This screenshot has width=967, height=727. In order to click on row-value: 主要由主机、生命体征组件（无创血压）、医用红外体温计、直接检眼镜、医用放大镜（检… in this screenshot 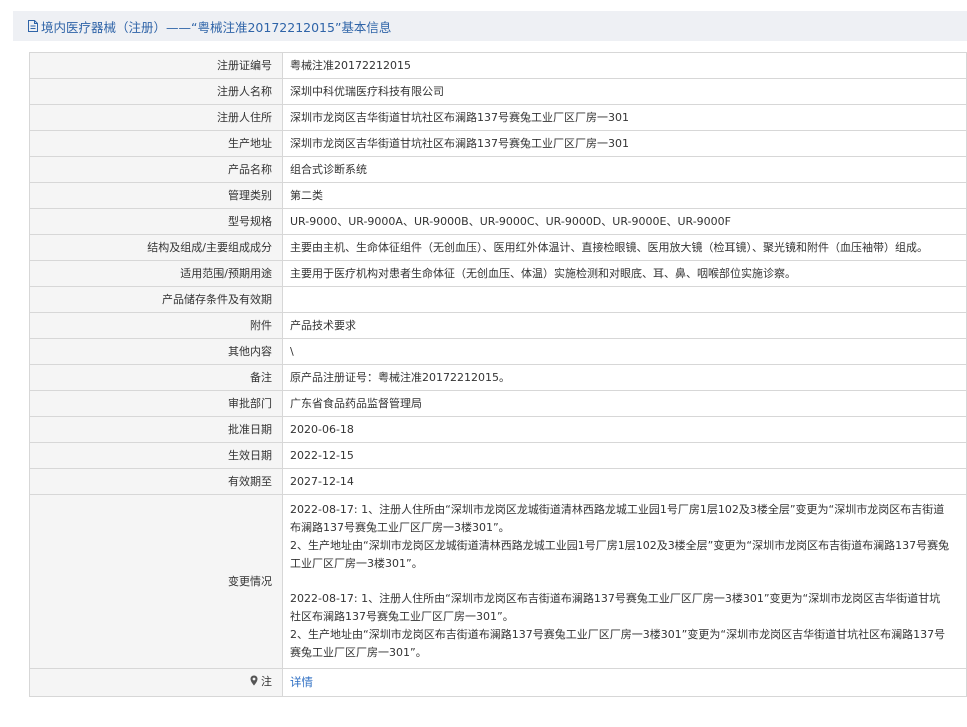, I will do `click(624, 247)`.